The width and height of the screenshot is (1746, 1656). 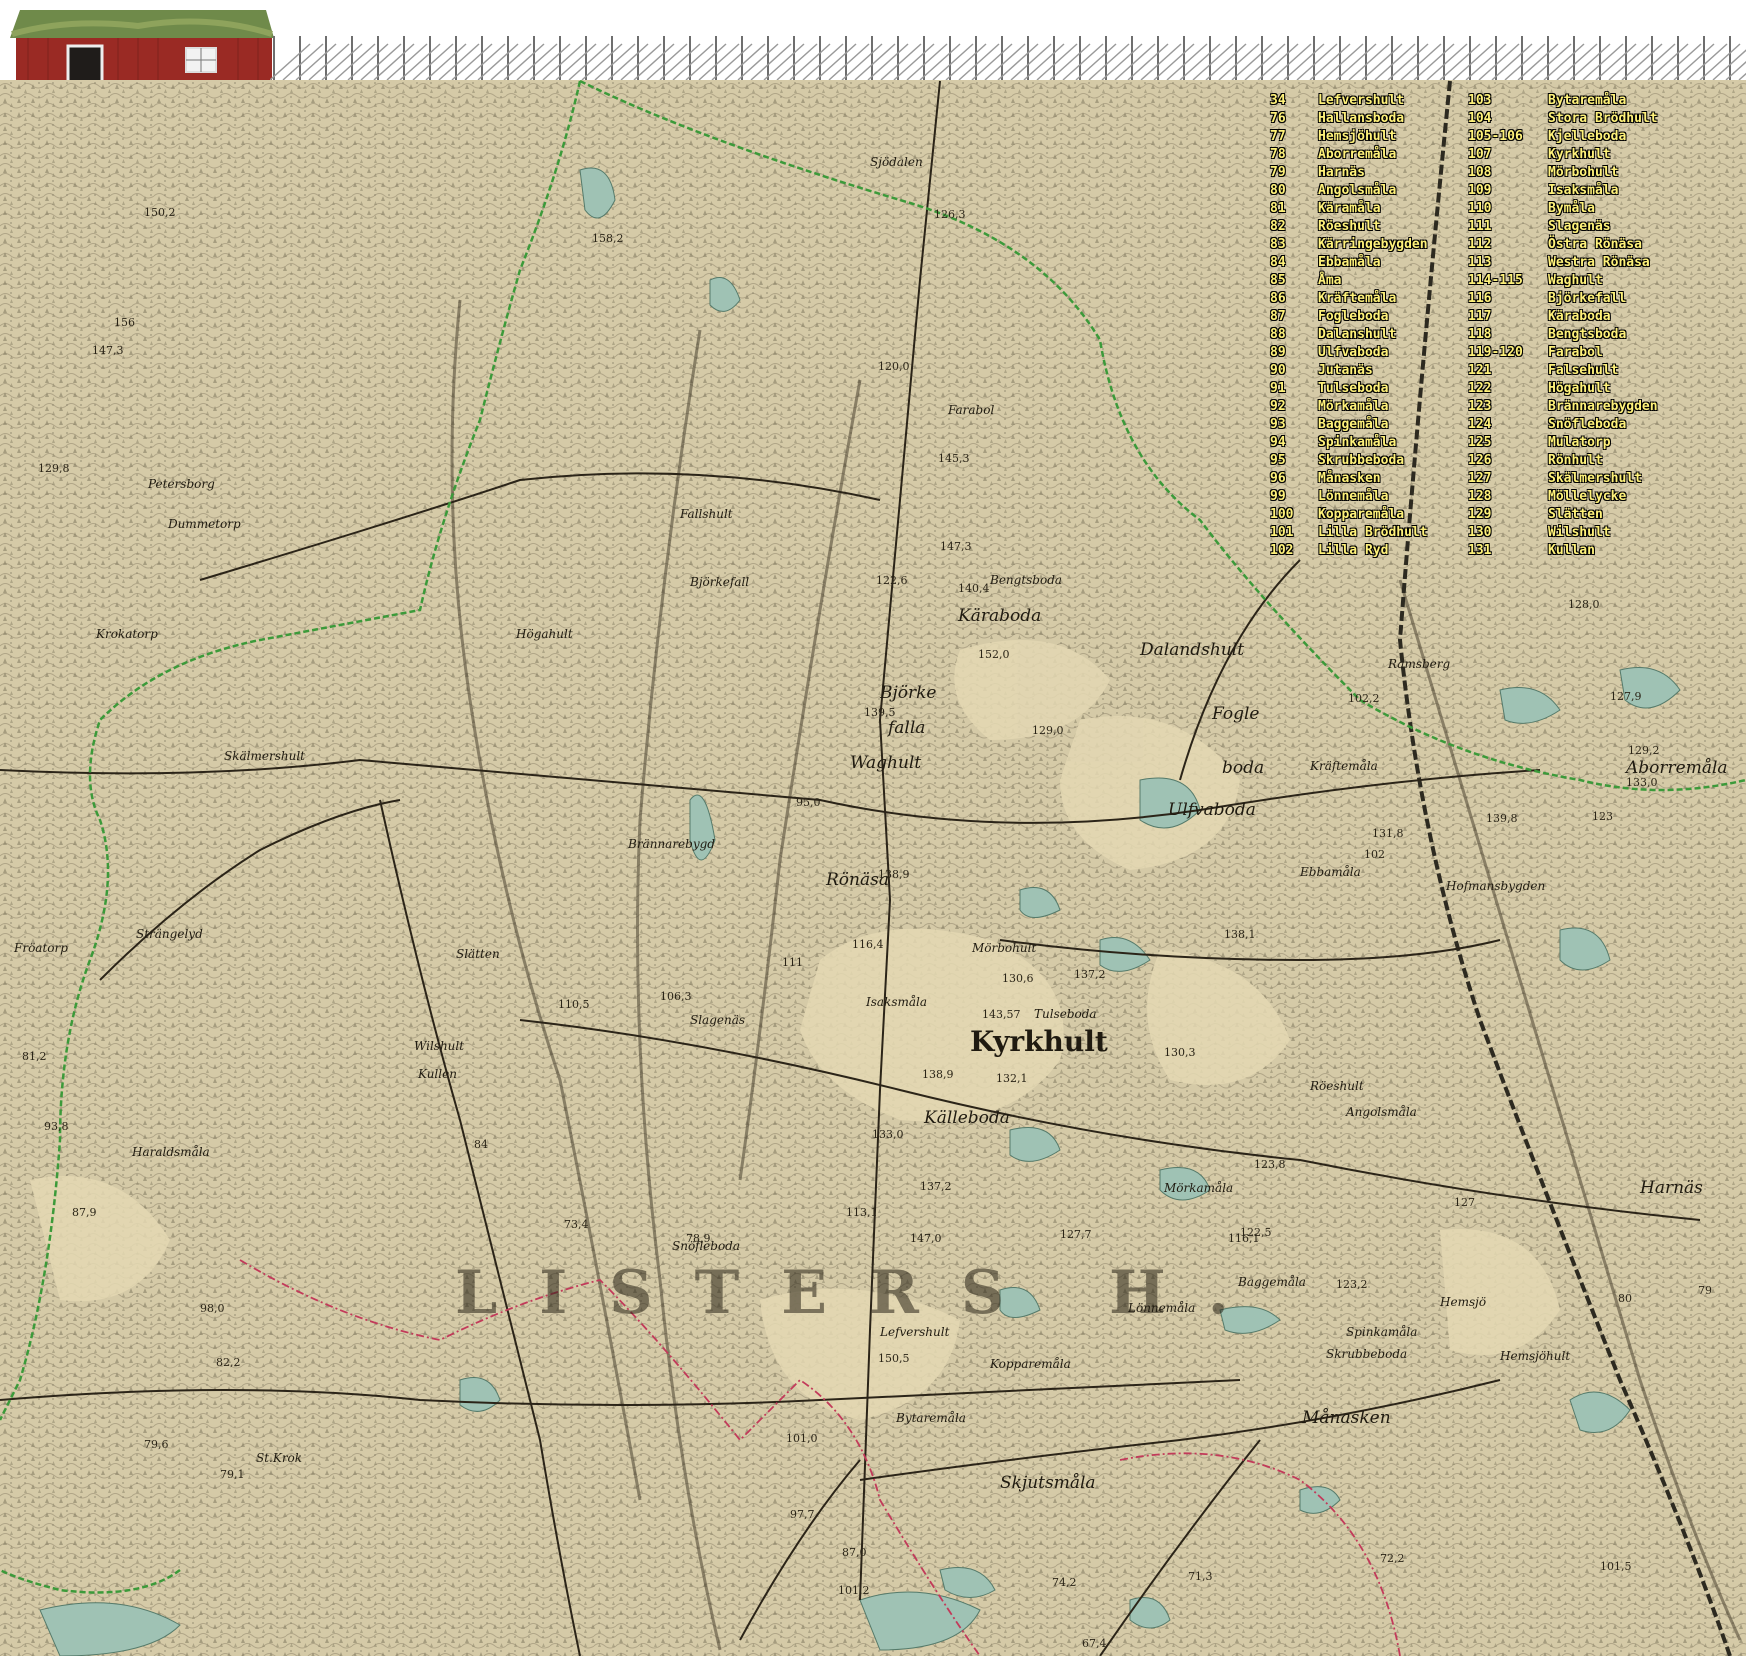 I want to click on place-ulfvaboda: Ulfvaboda, so click(x=1212, y=810).